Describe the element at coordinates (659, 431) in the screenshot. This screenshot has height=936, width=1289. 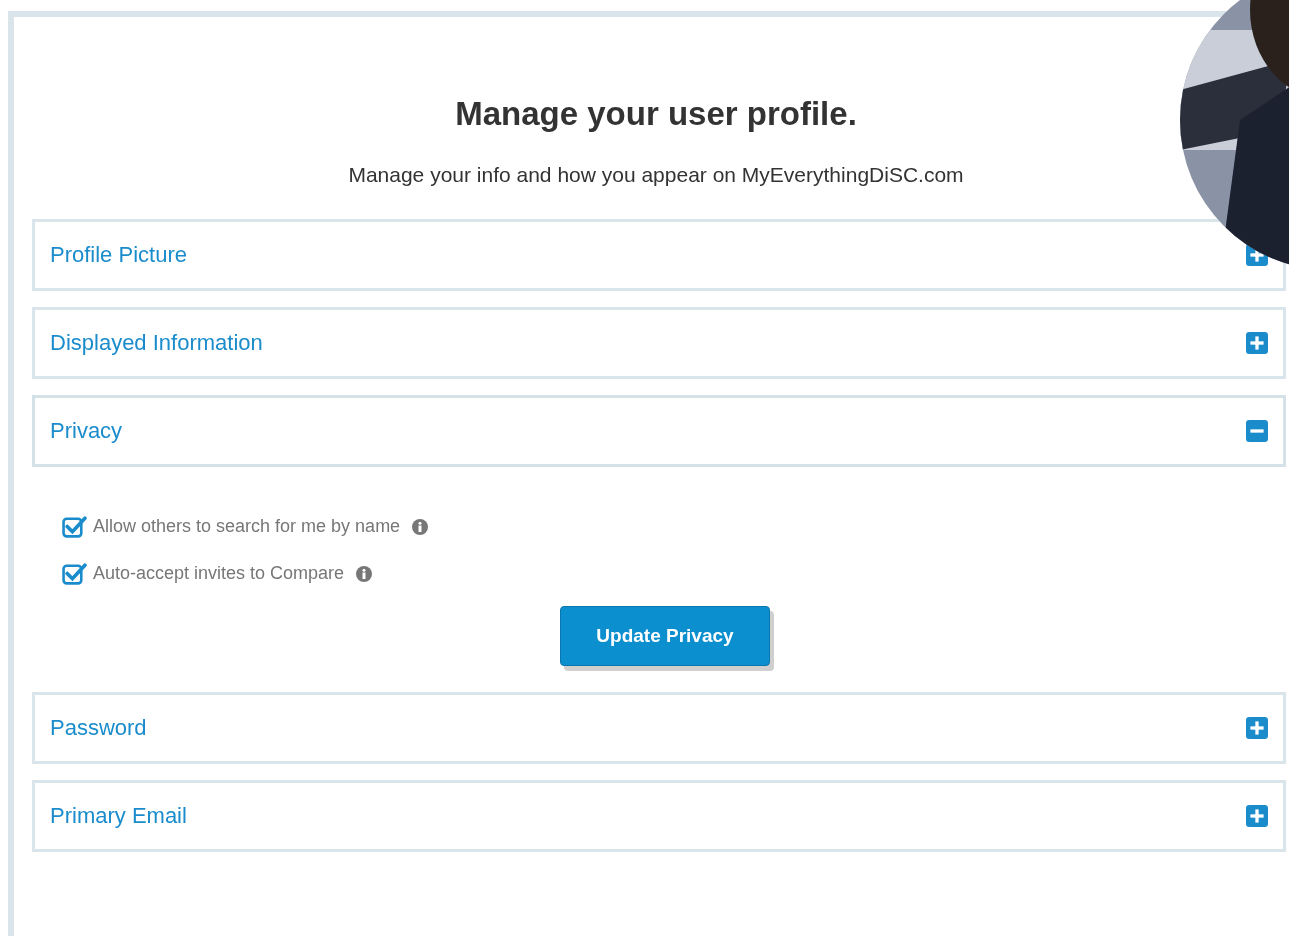
I see `accordion-header: Privacy` at that location.